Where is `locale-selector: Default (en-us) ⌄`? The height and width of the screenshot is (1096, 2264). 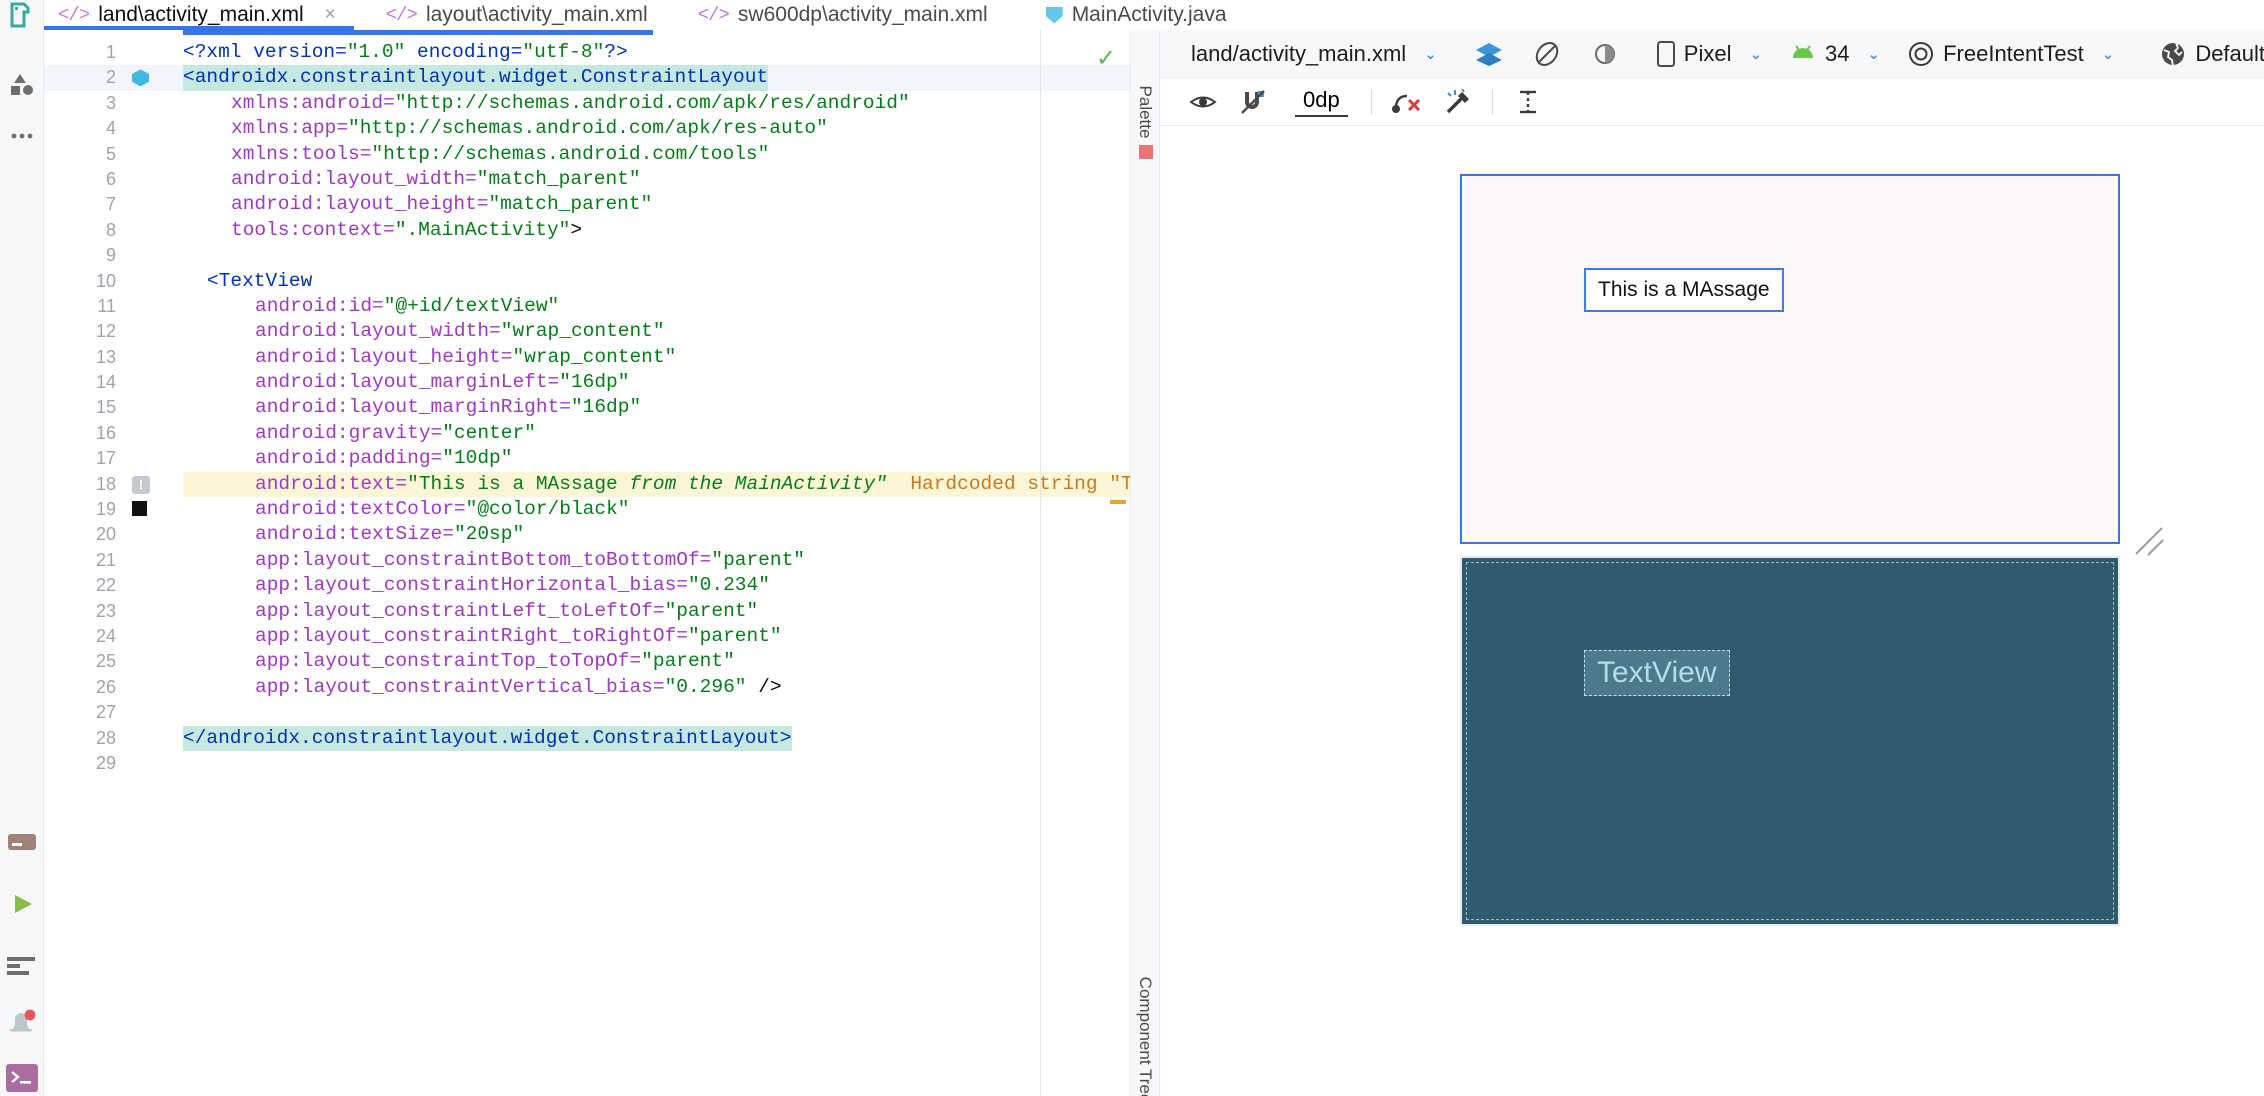 locale-selector: Default (en-us) ⌄ is located at coordinates (2207, 54).